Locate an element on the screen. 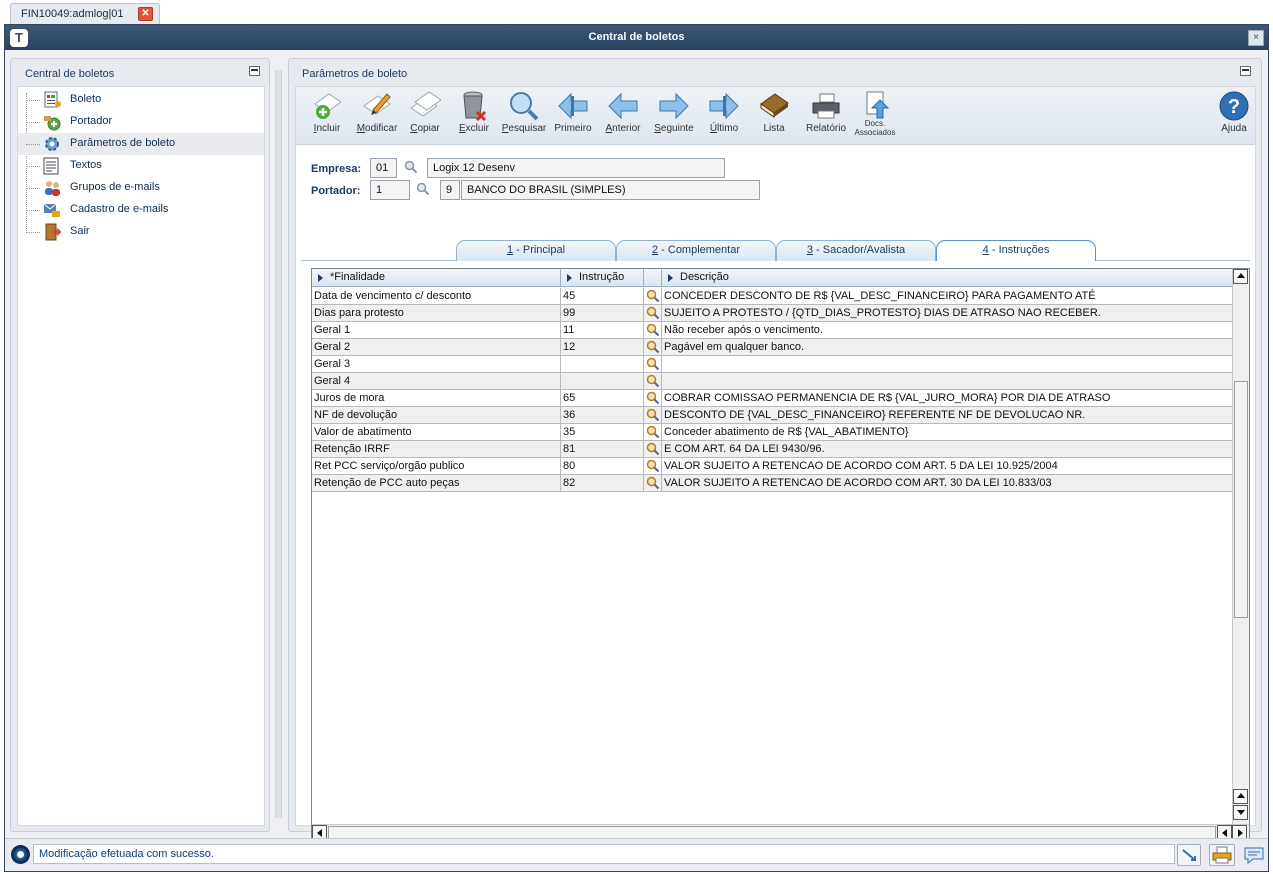  column-header-finalidade: *Finalidade is located at coordinates (436, 278).